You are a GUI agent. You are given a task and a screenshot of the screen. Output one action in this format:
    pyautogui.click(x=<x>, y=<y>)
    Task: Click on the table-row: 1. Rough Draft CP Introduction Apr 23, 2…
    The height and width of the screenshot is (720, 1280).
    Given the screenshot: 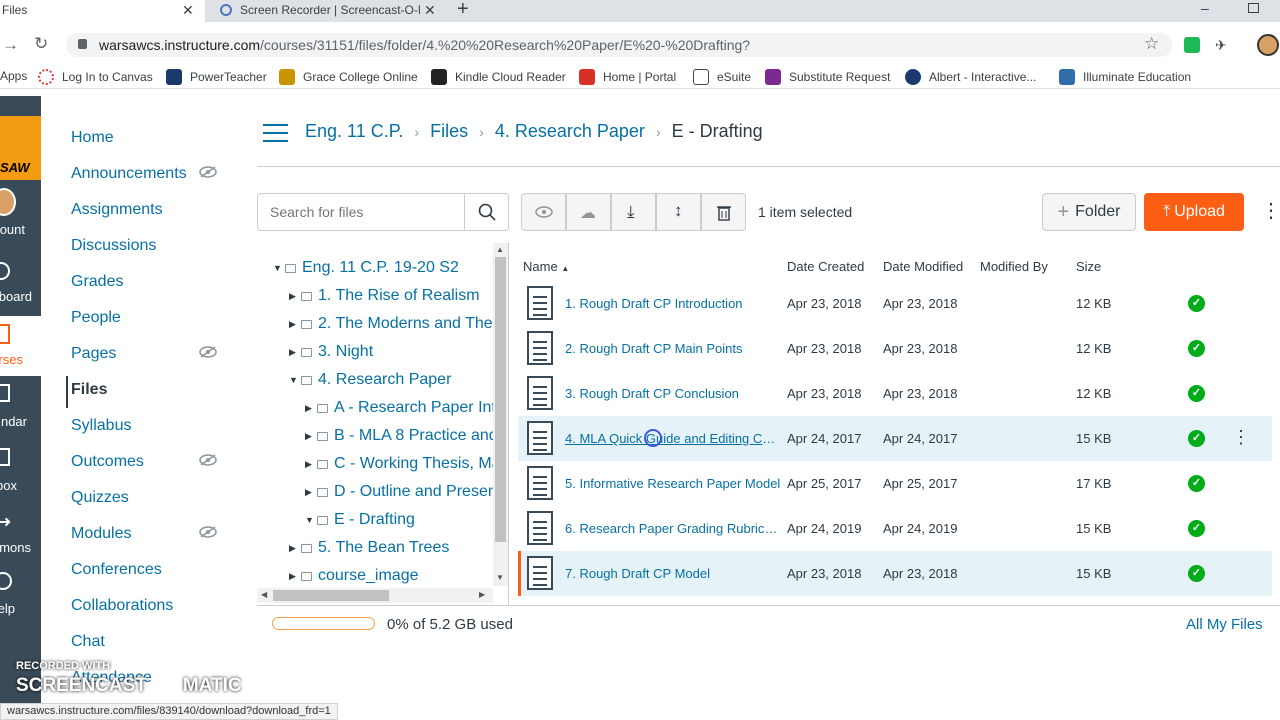 What is the action you would take?
    pyautogui.click(x=895, y=303)
    